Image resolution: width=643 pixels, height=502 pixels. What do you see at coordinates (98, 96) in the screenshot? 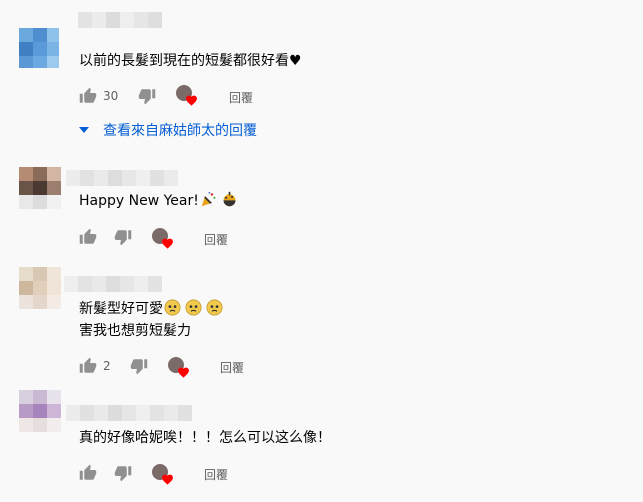
I see `comment-actions: 30` at bounding box center [98, 96].